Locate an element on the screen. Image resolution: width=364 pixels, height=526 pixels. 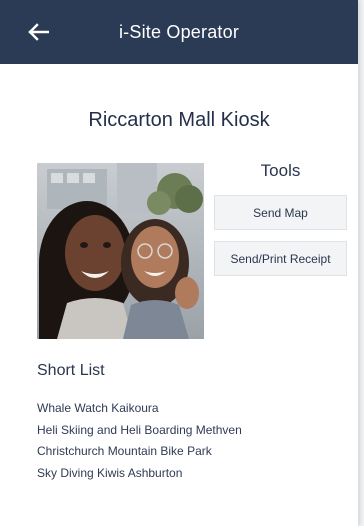
short-list-item: Sky Diving Kiwis Ashburton is located at coordinates (139, 474).